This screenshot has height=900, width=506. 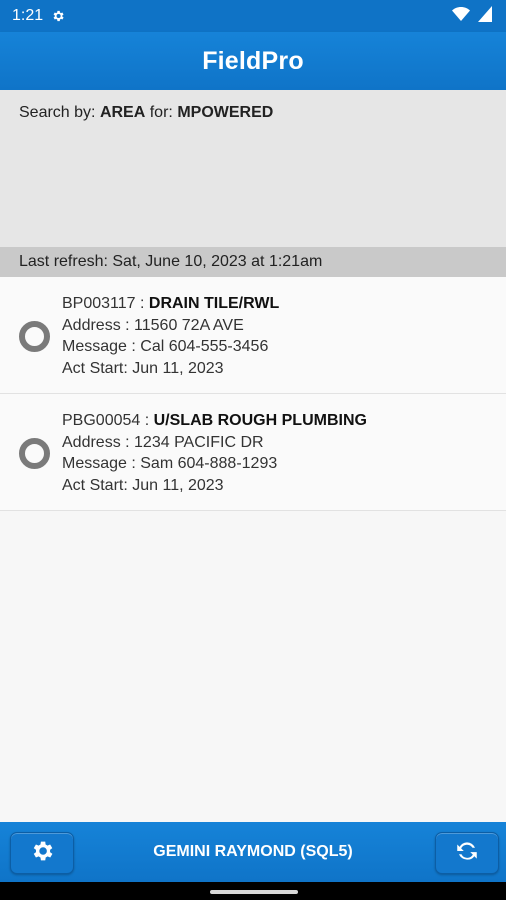 What do you see at coordinates (214, 303) in the screenshot?
I see `item-job: DRAIN TILE/RWL` at bounding box center [214, 303].